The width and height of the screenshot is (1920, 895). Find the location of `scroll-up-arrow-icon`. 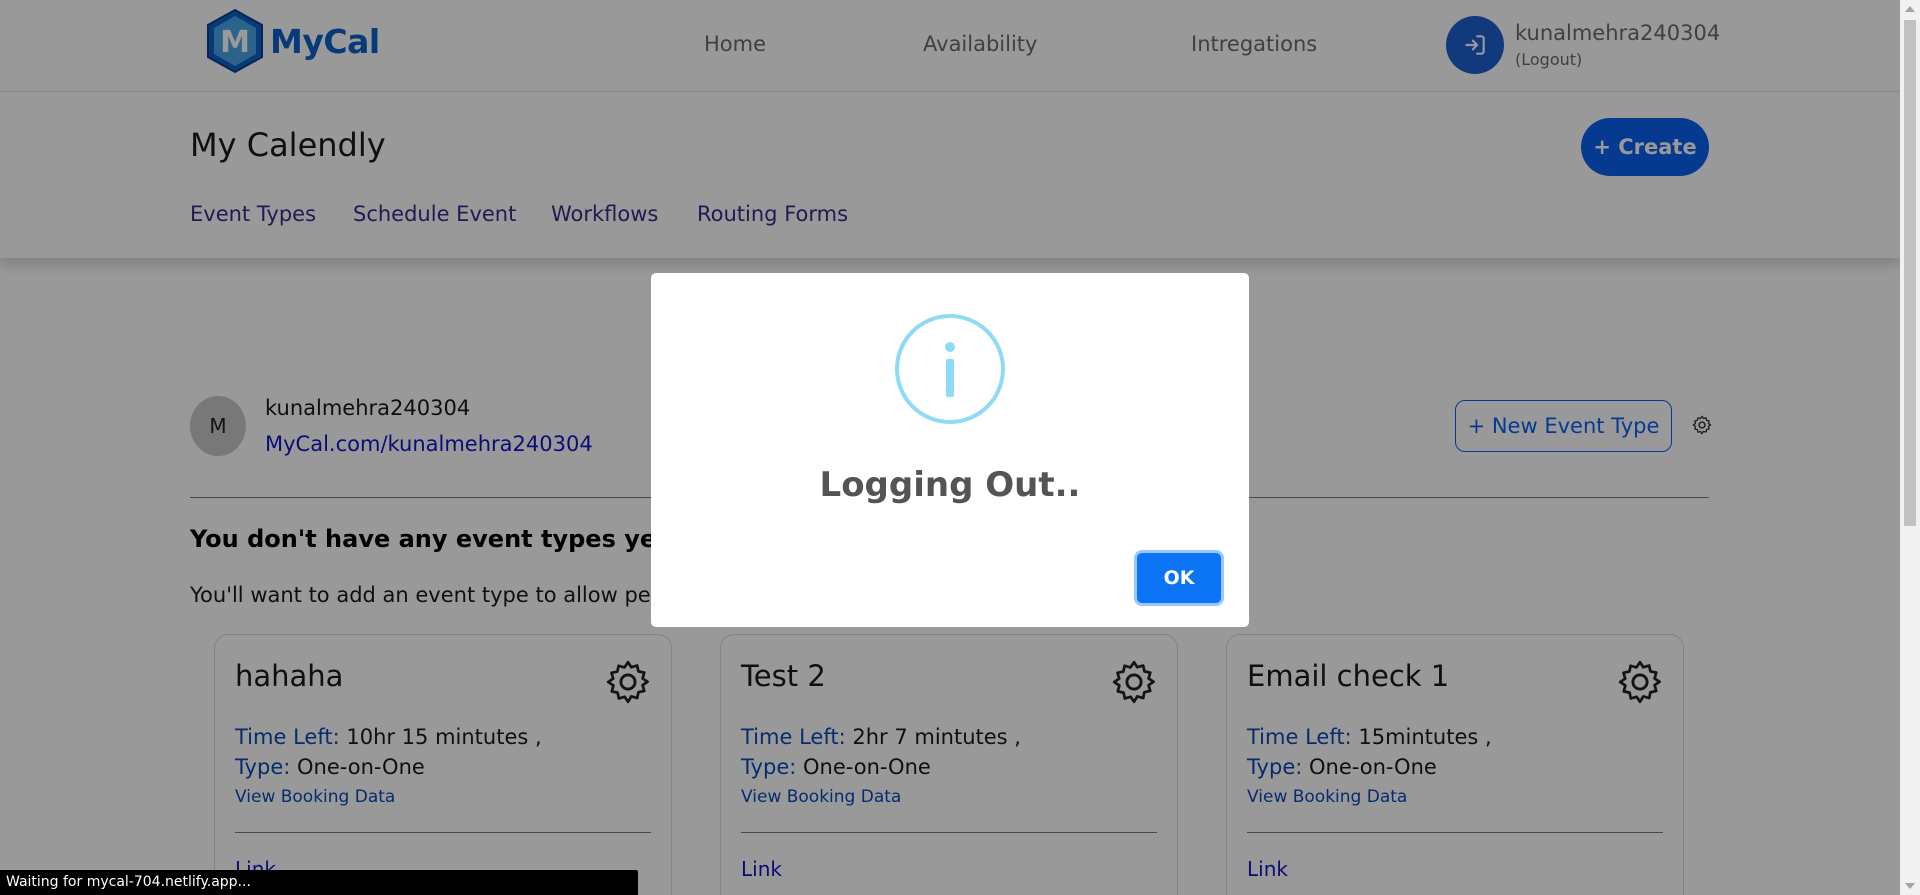

scroll-up-arrow-icon is located at coordinates (1910, 9).